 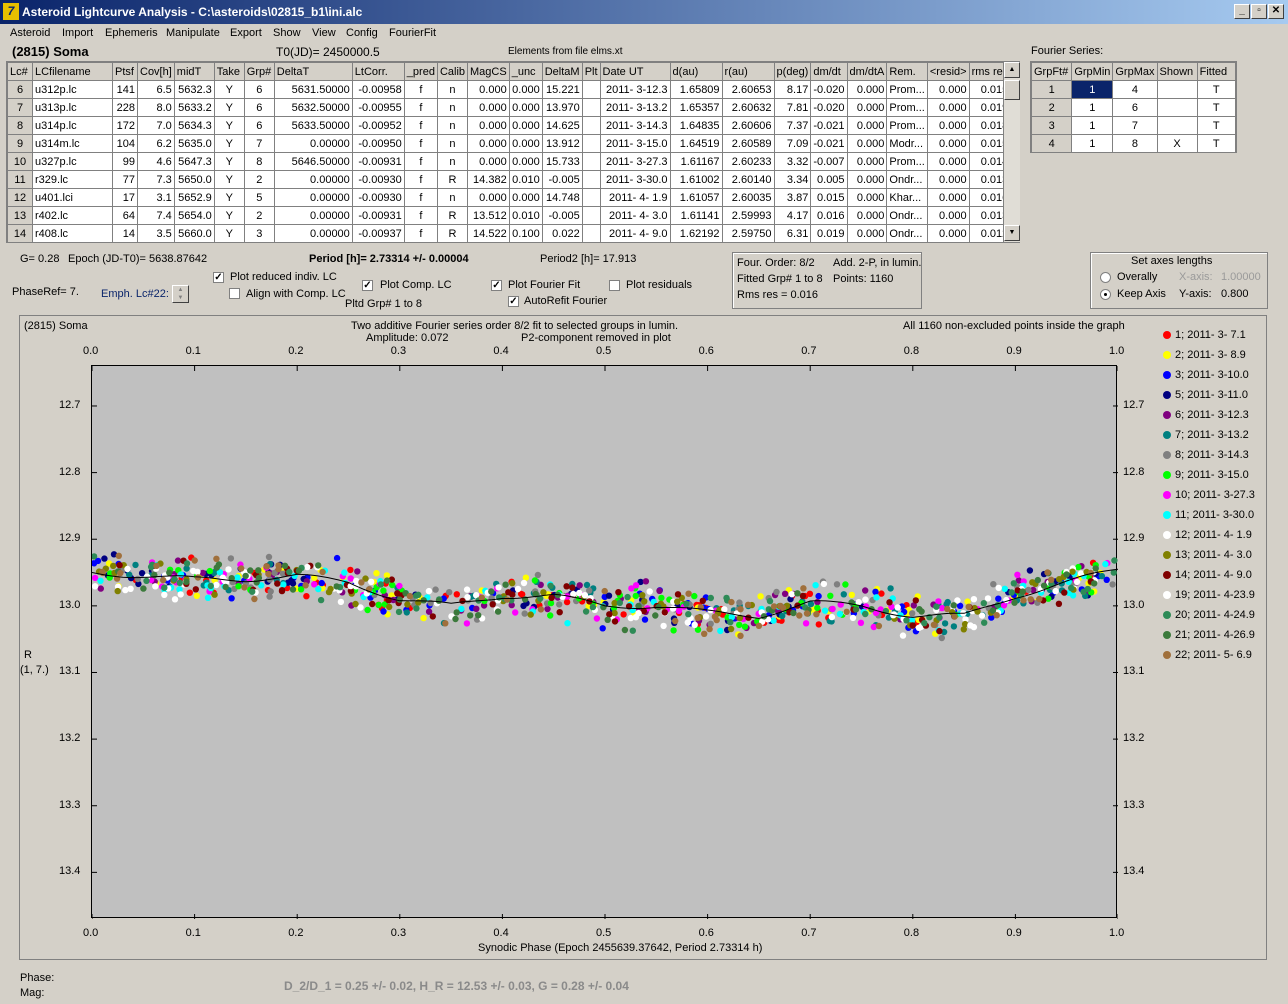 I want to click on lc-cell: 5652.9, so click(x=194, y=197).